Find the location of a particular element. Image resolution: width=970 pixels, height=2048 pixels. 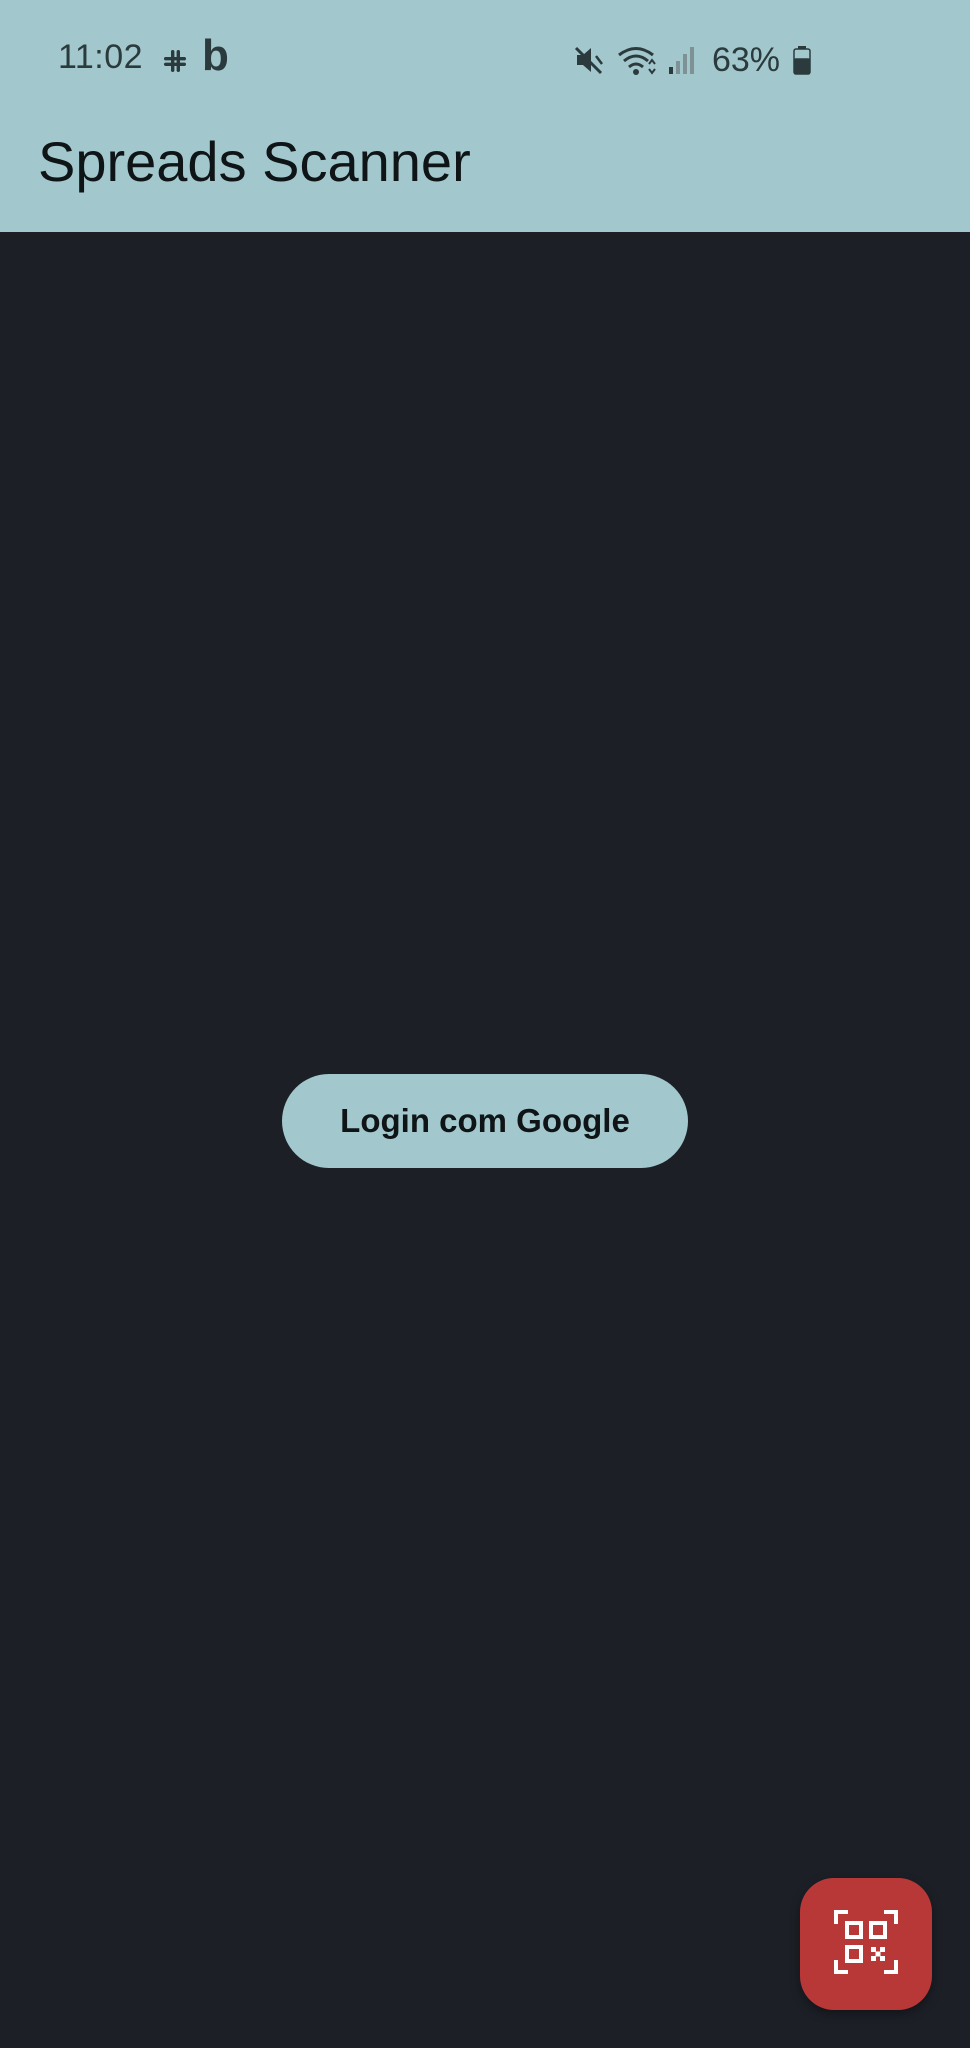

status-time: 11:02 is located at coordinates (101, 57).